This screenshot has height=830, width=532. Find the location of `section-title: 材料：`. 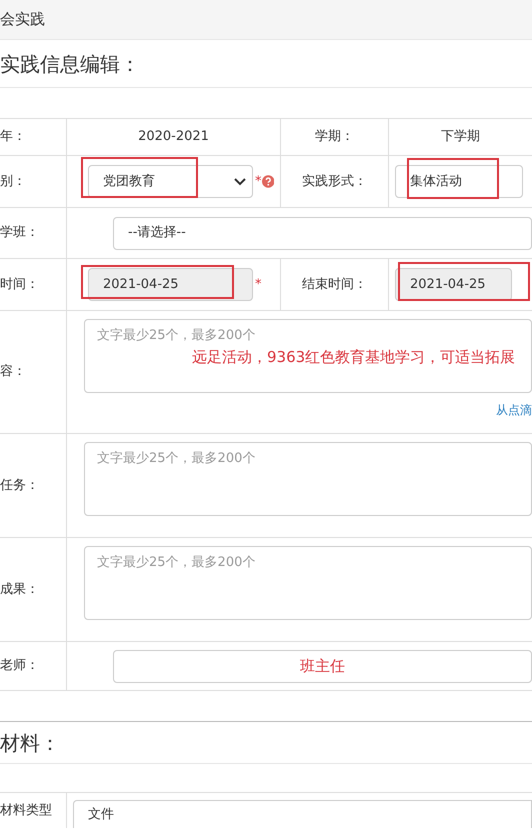

section-title: 材料： is located at coordinates (30, 742).